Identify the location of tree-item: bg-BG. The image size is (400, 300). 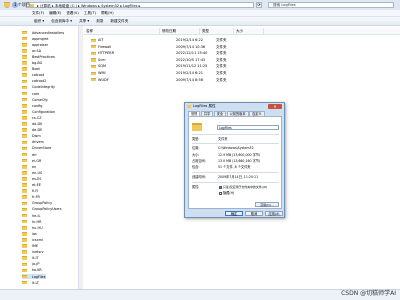
(32, 63).